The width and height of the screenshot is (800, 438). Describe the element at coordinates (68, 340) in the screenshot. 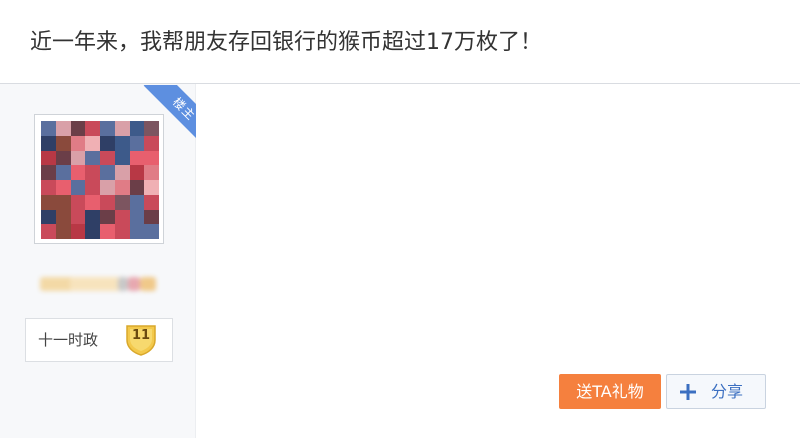

I see `forum-level-title: 十一时政` at that location.